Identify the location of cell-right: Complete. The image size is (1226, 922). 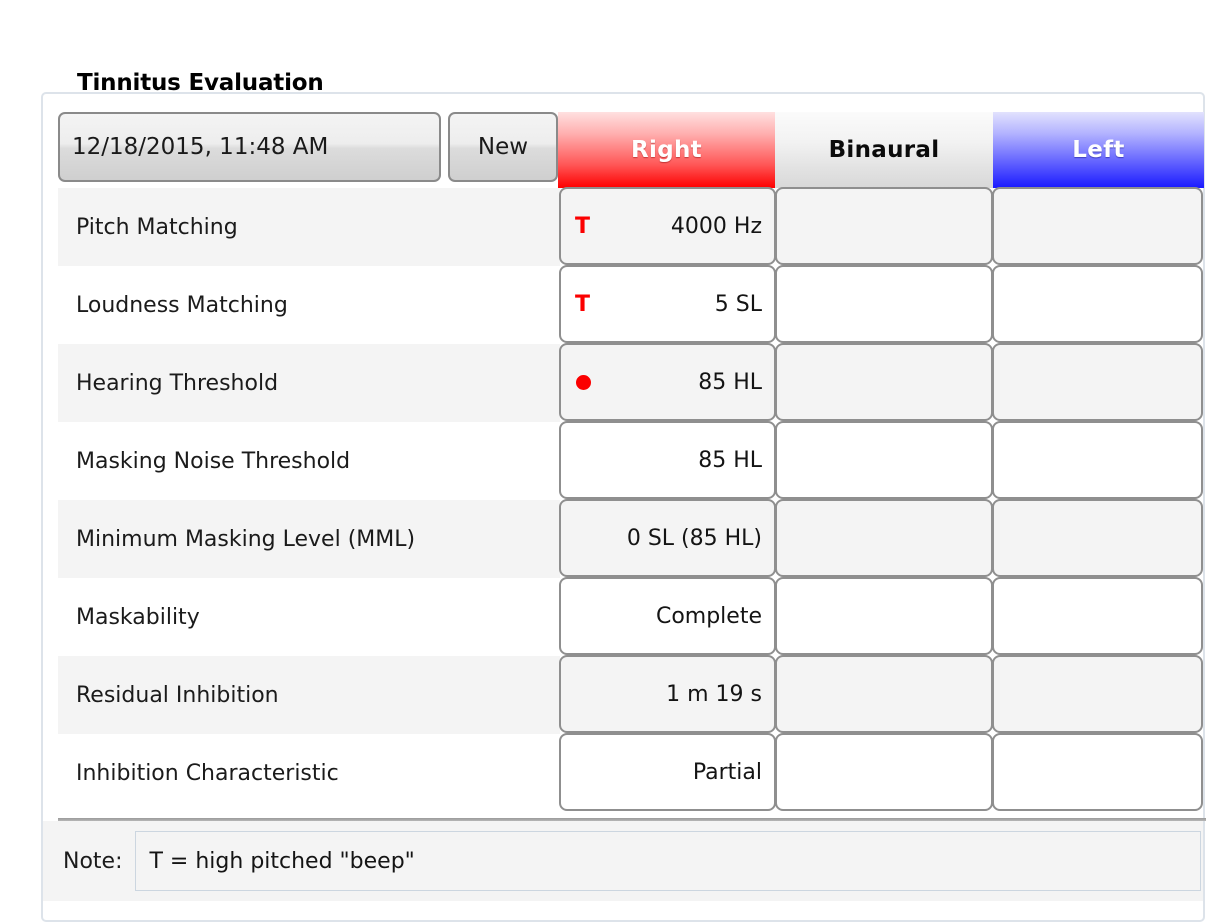
(667, 616).